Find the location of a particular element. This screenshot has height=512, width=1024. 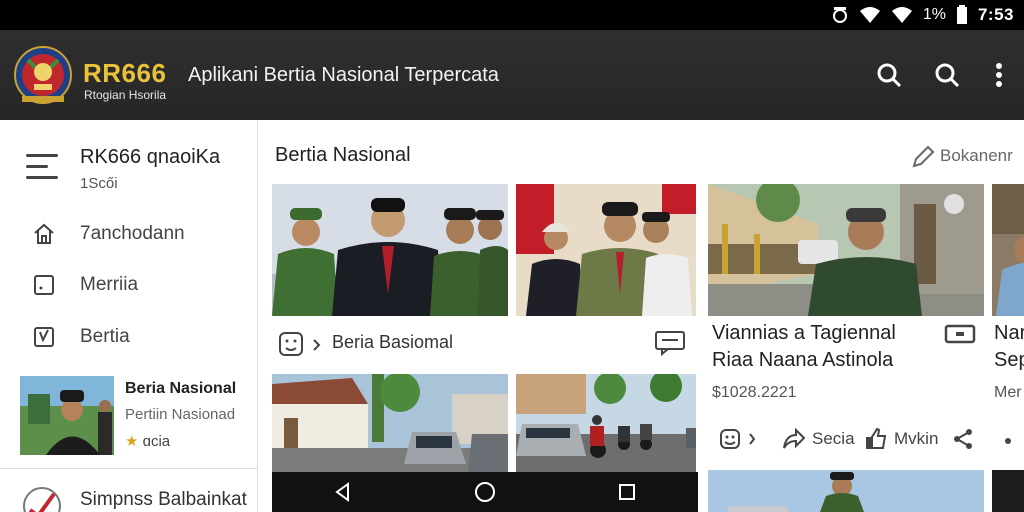

like-label: Mvkin is located at coordinates (916, 438).